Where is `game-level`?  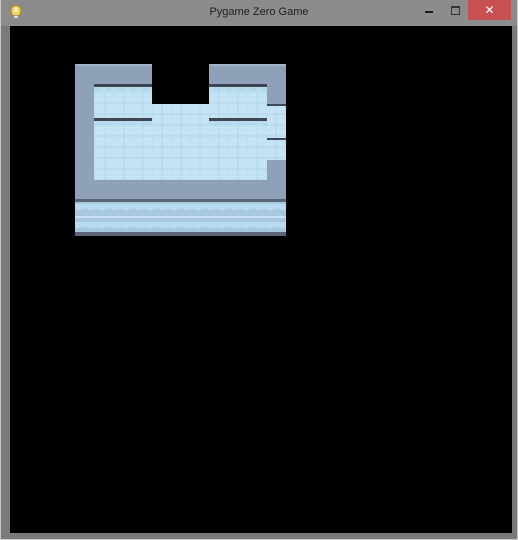
game-level is located at coordinates (180, 150).